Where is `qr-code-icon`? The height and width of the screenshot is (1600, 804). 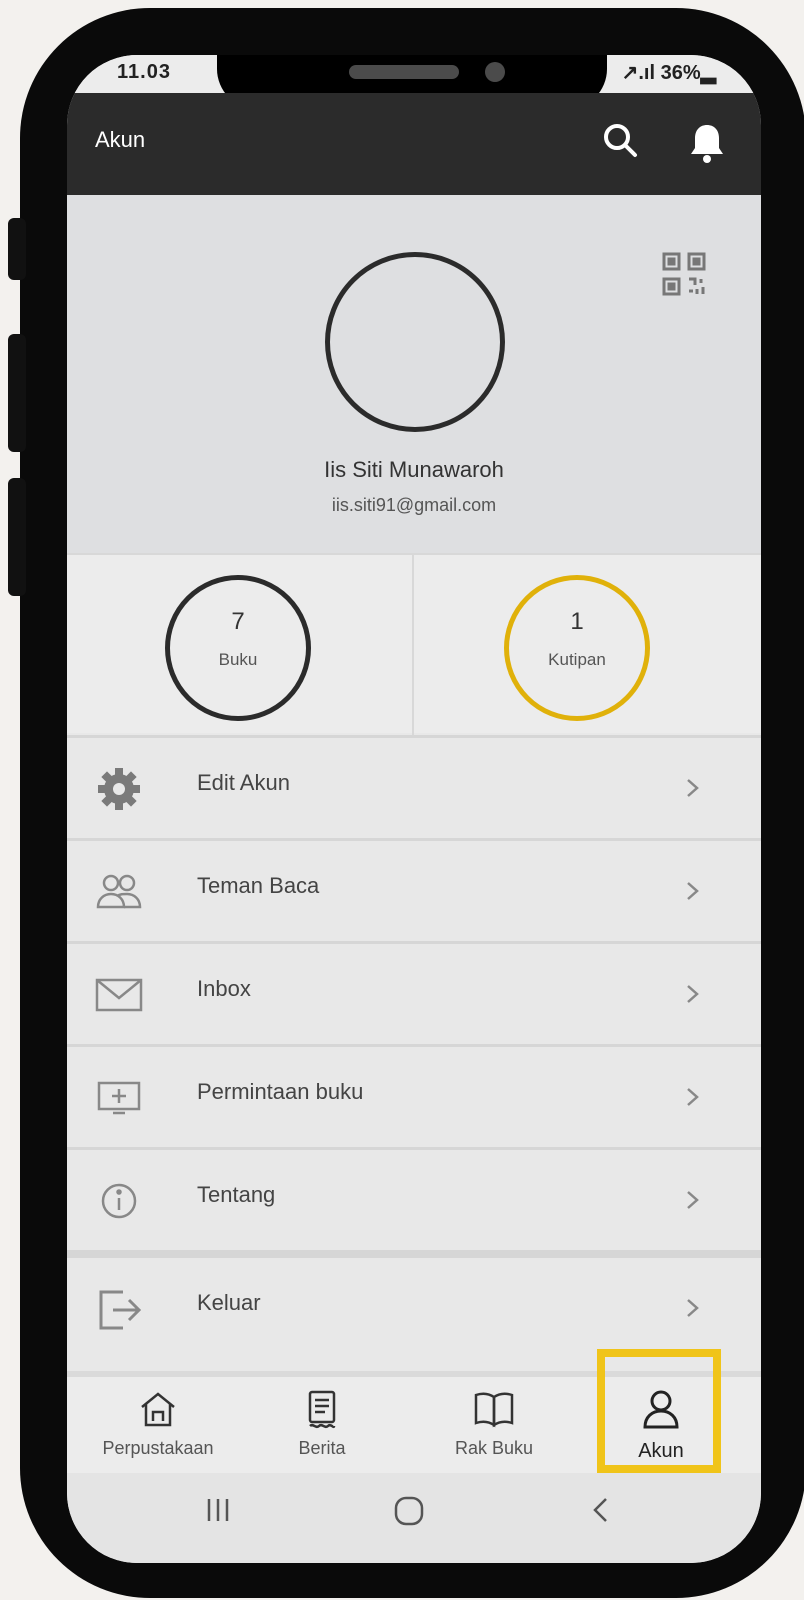 qr-code-icon is located at coordinates (684, 276).